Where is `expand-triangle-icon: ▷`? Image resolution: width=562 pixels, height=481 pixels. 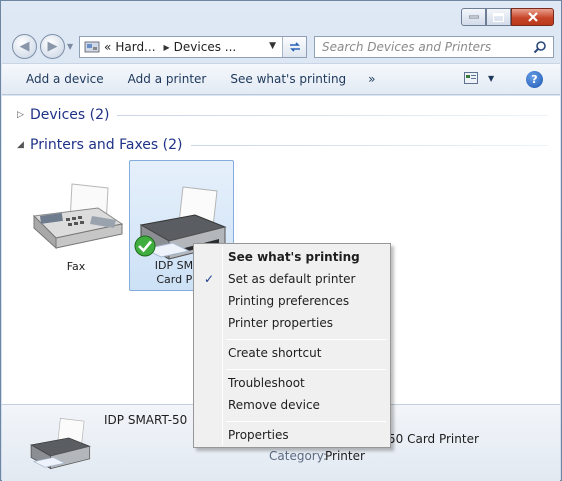
expand-triangle-icon: ▷ is located at coordinates (22, 115).